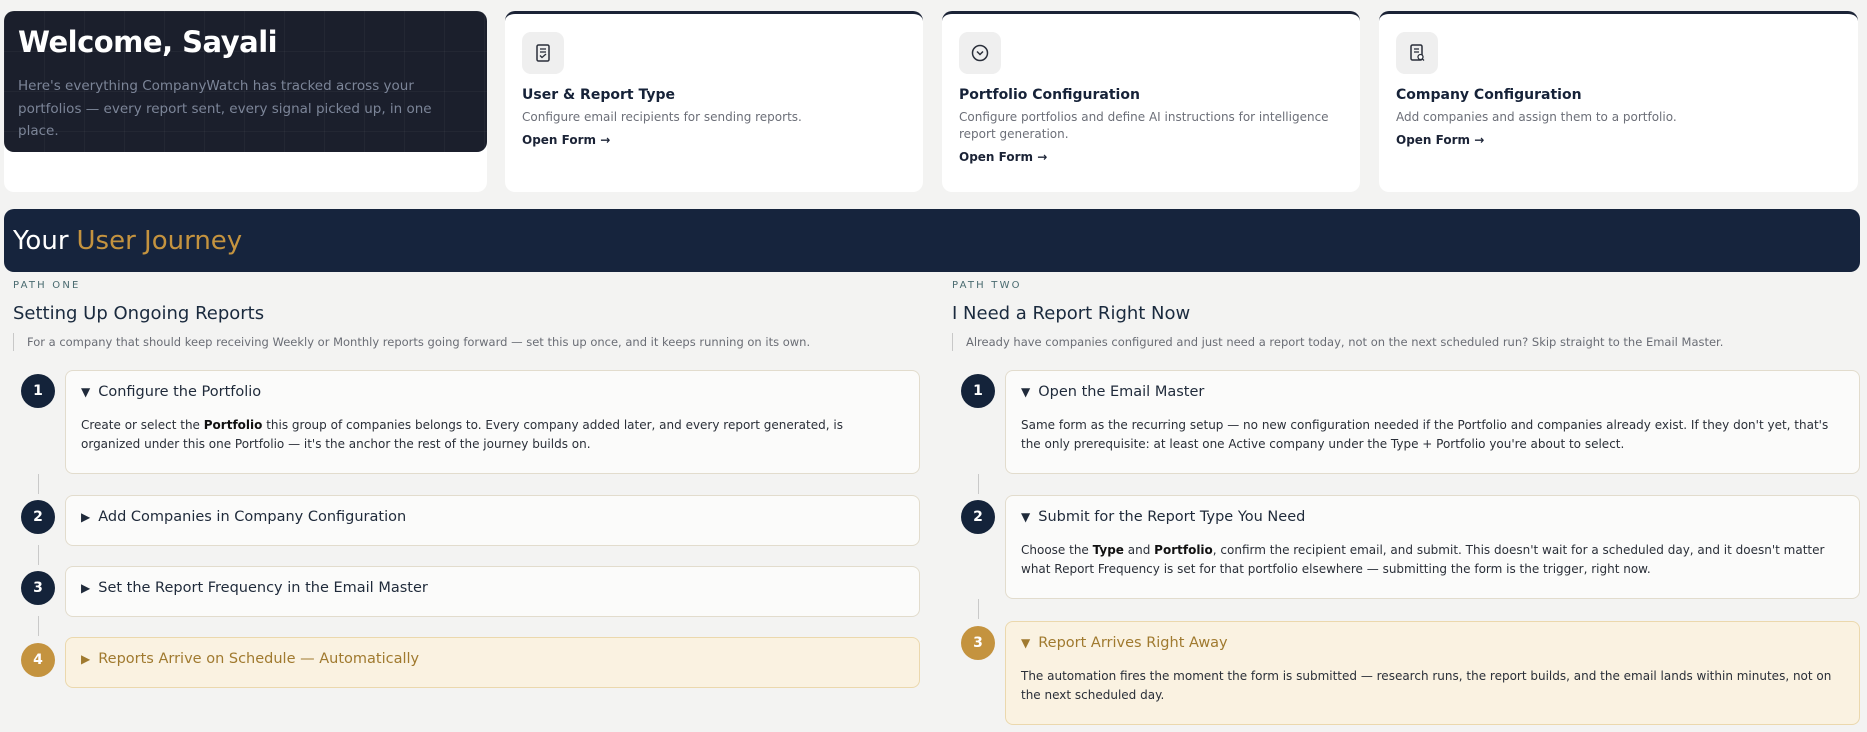 This screenshot has height=732, width=1867. Describe the element at coordinates (1417, 53) in the screenshot. I see `company-document-icon` at that location.